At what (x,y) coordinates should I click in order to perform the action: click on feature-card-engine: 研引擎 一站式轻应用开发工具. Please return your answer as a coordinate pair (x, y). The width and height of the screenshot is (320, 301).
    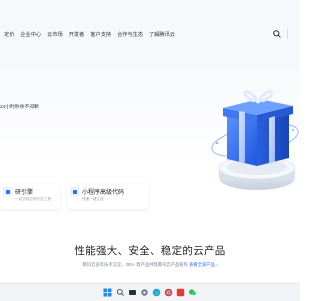
    Looking at the image, I should click on (30, 196).